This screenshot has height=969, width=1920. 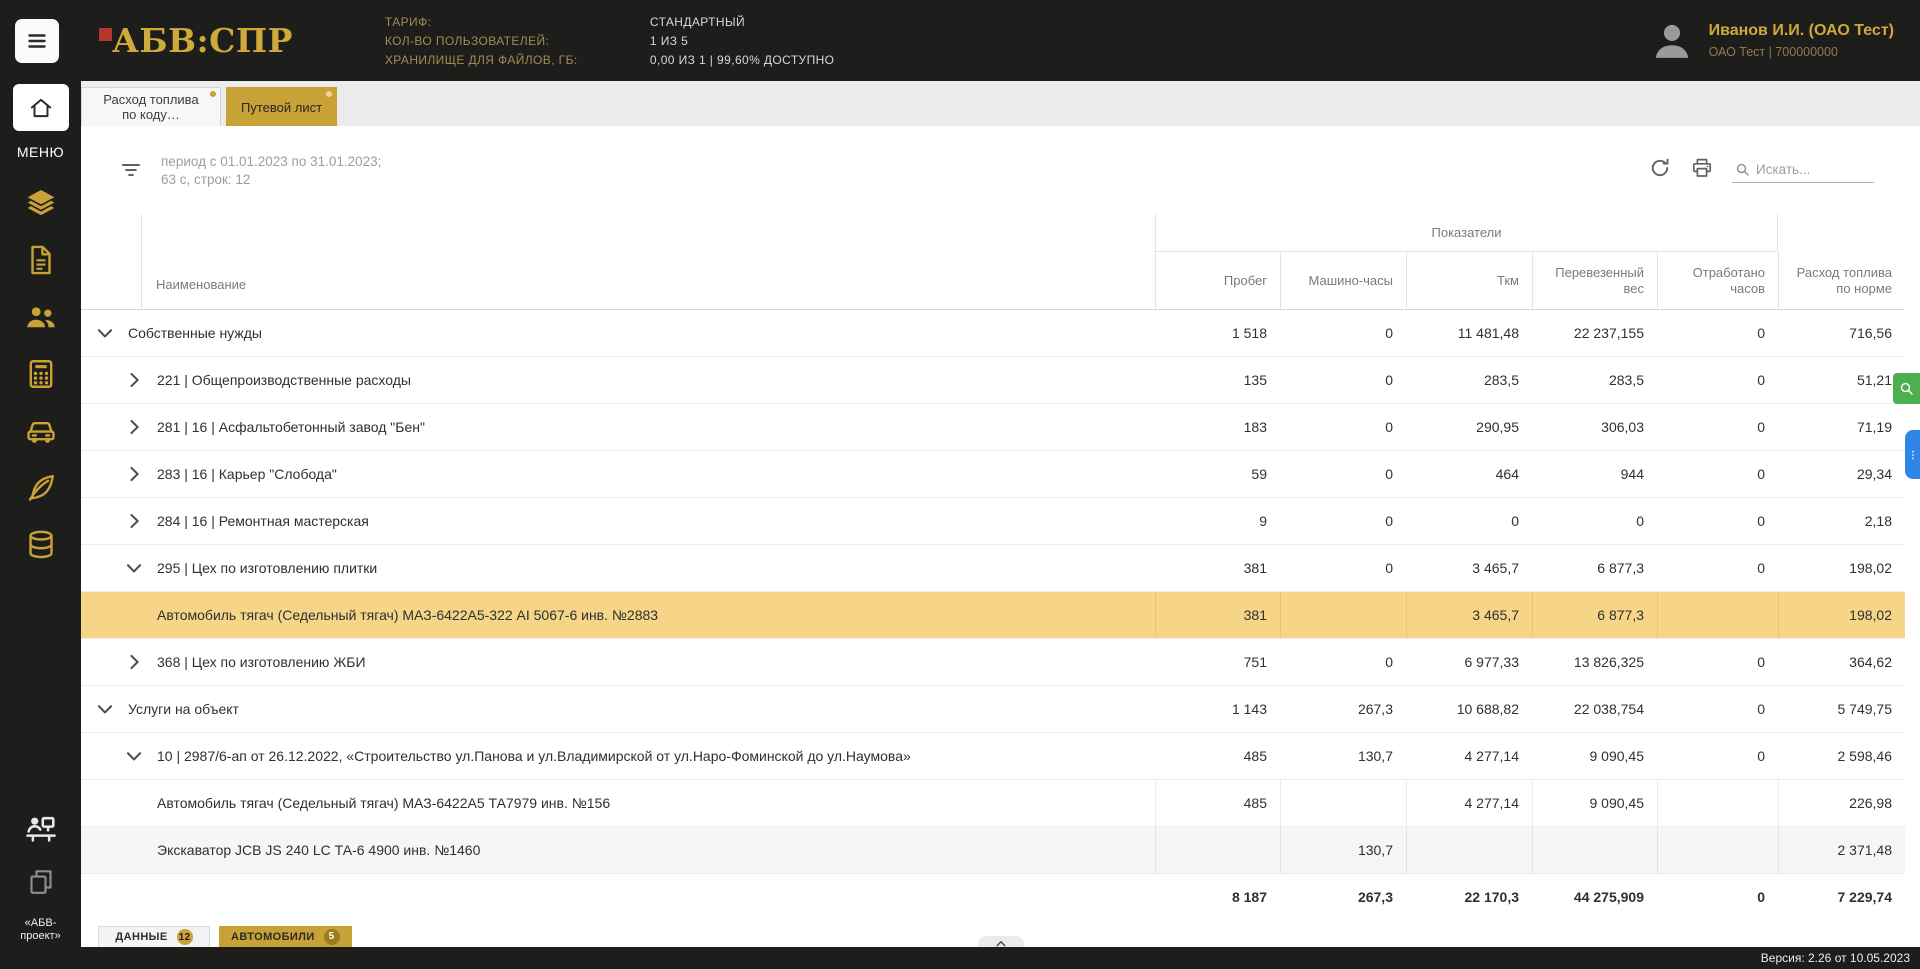 What do you see at coordinates (40, 525) in the screenshot?
I see `sidebar: МЕНЮ «АБВ-проект»` at bounding box center [40, 525].